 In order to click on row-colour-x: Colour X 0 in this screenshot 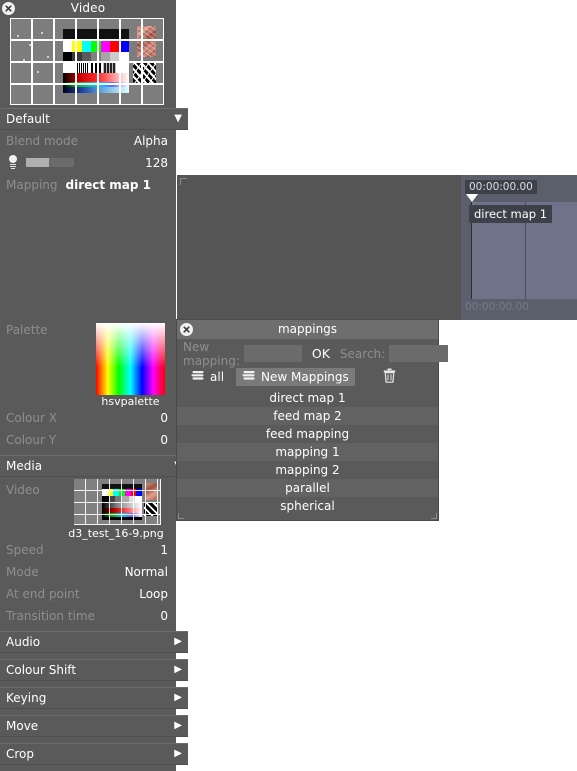, I will do `click(88, 418)`.